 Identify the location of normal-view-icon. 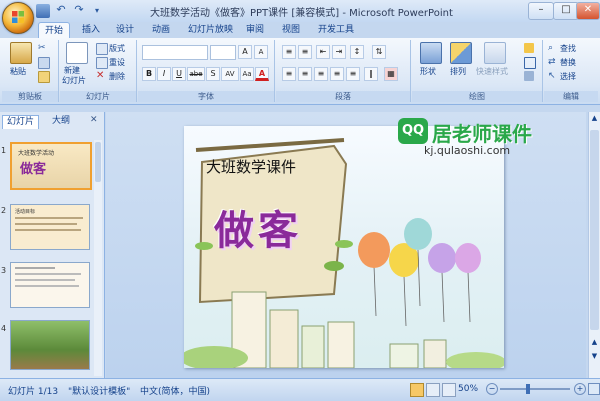
(417, 390).